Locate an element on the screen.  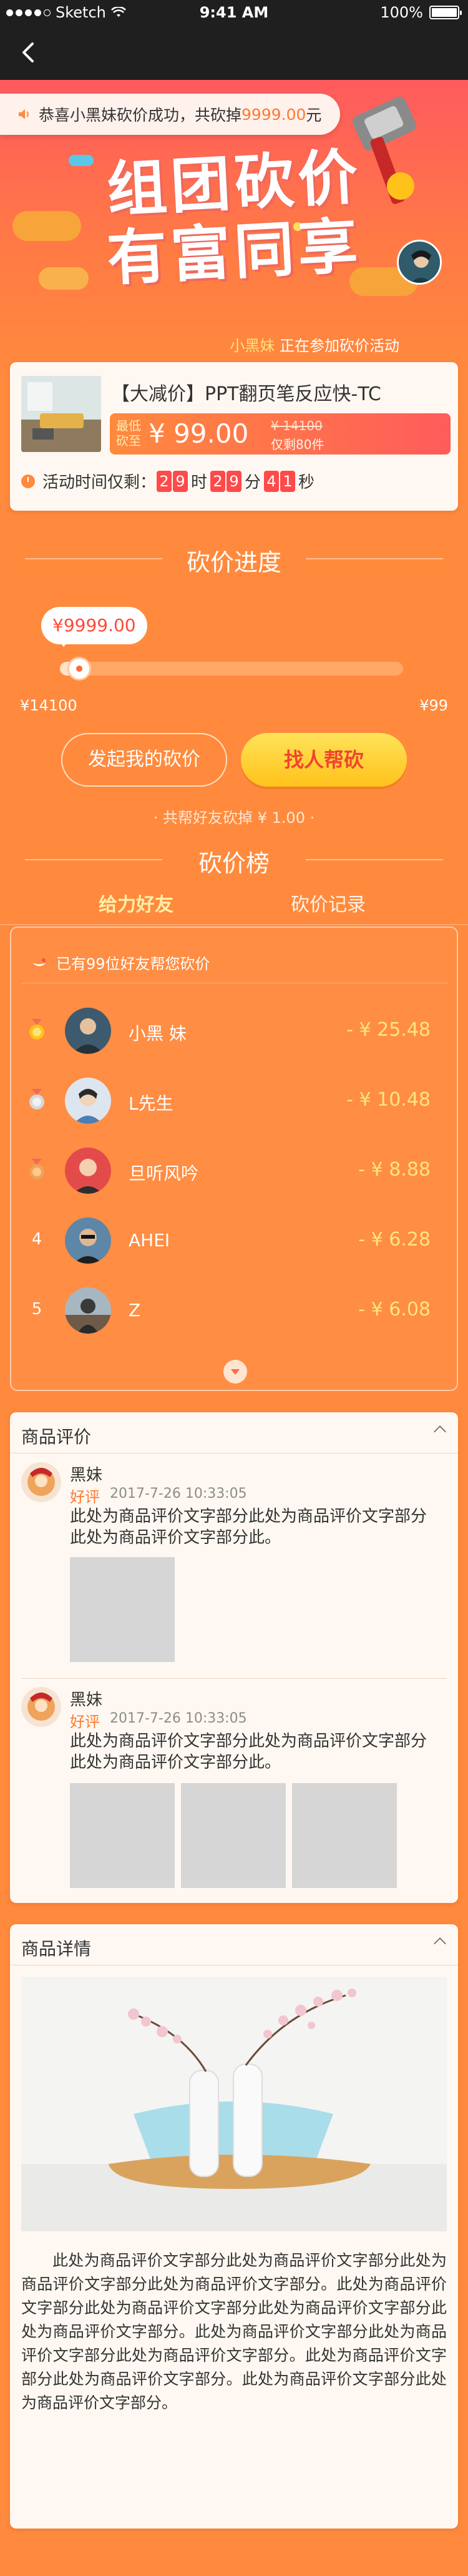
leaderboard-row: 小黑 妹 - ¥ 25.48 is located at coordinates (235, 1031).